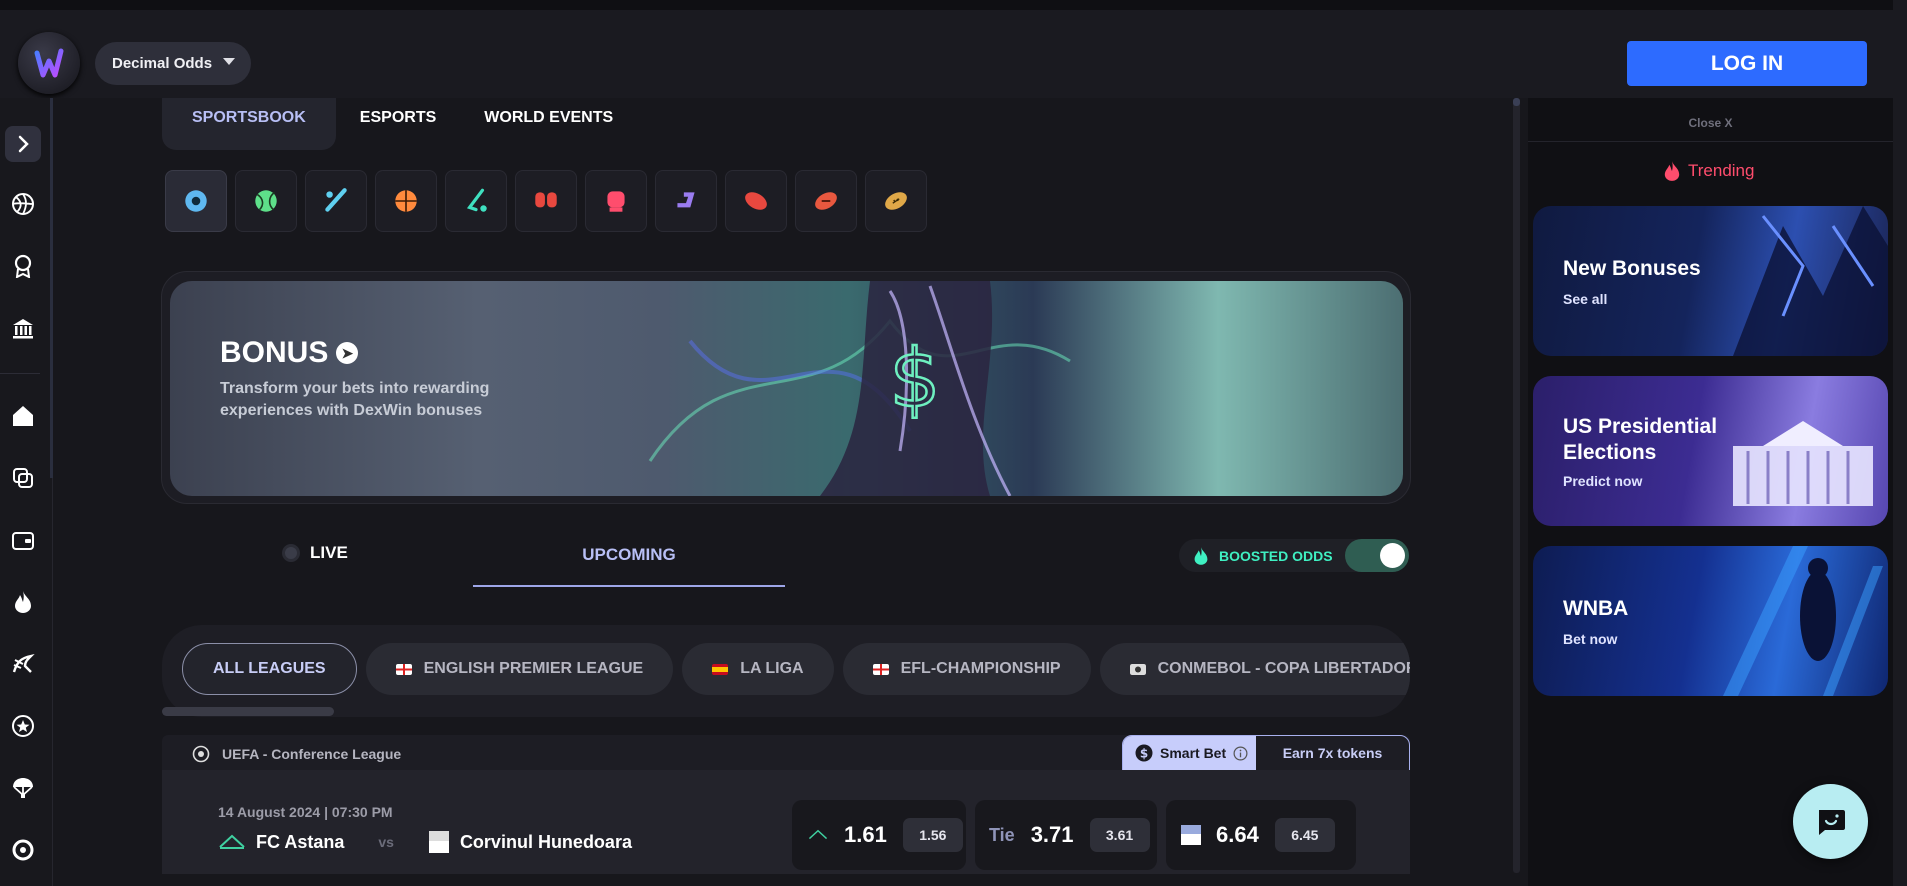  Describe the element at coordinates (269, 669) in the screenshot. I see `league-all: ALL LEAGUES` at that location.